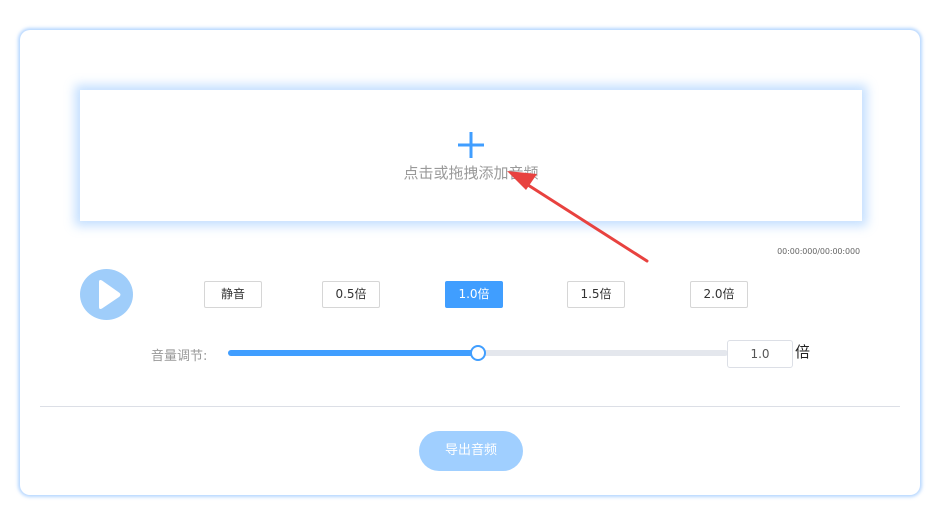 This screenshot has height=522, width=934. I want to click on play-button, so click(106, 294).